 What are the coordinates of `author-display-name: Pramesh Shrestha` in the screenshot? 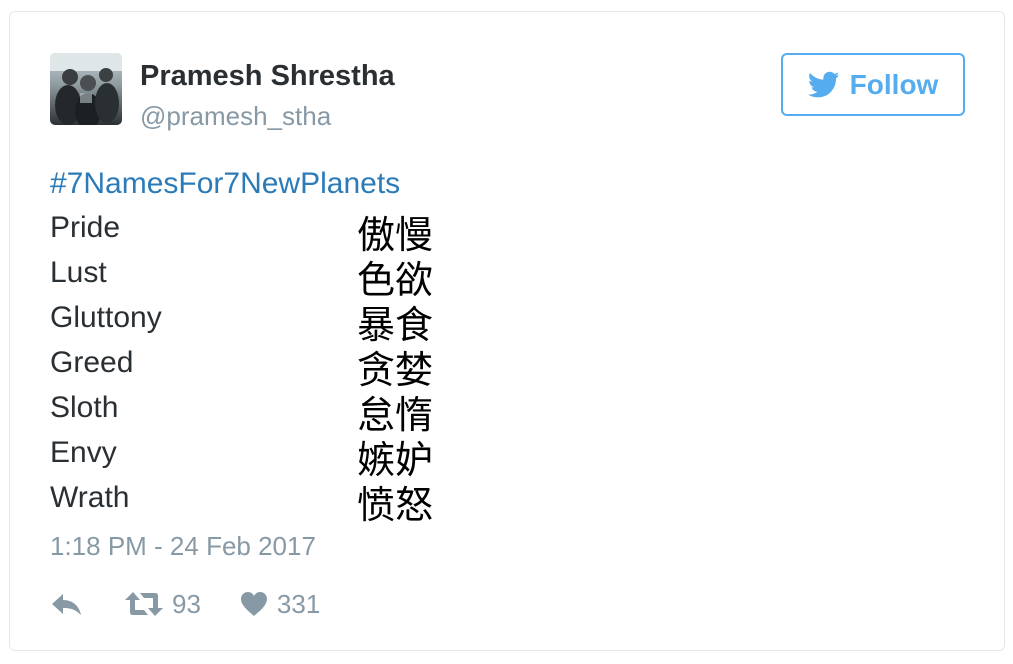 It's located at (267, 76).